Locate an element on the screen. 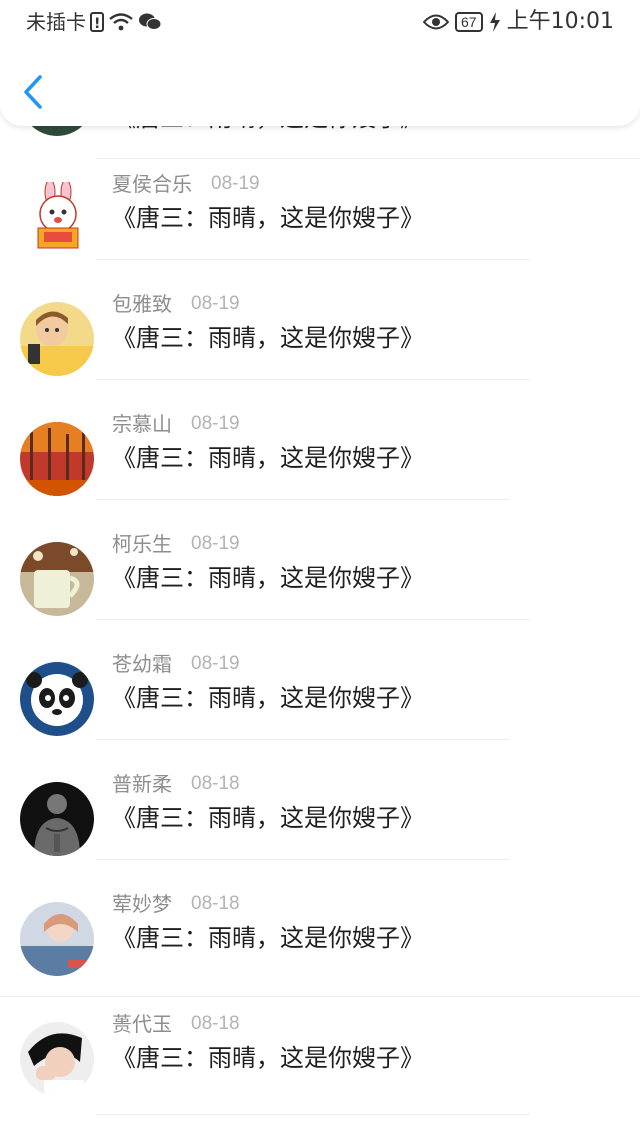 The height and width of the screenshot is (1138, 640). wifi-icon is located at coordinates (121, 22).